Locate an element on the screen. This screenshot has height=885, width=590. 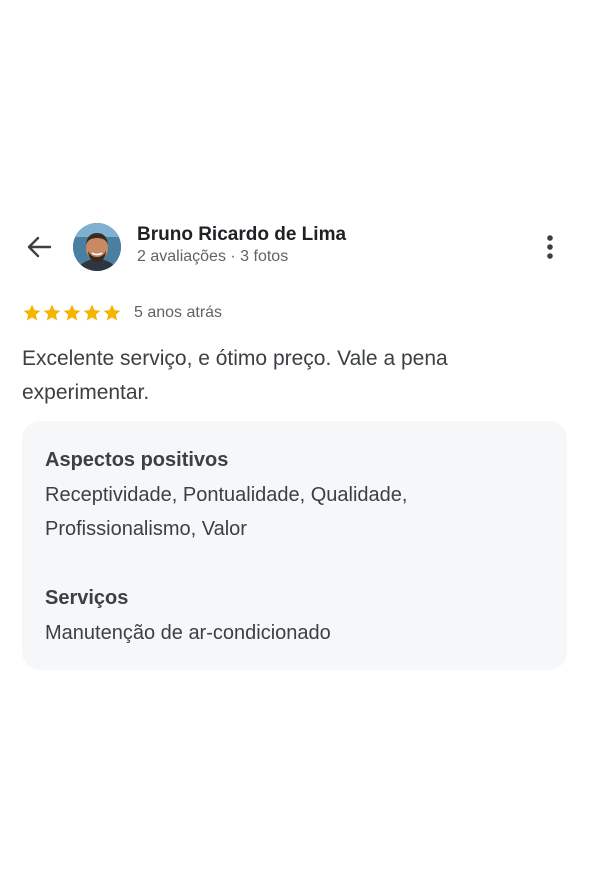
services-title: Serviços is located at coordinates (87, 598).